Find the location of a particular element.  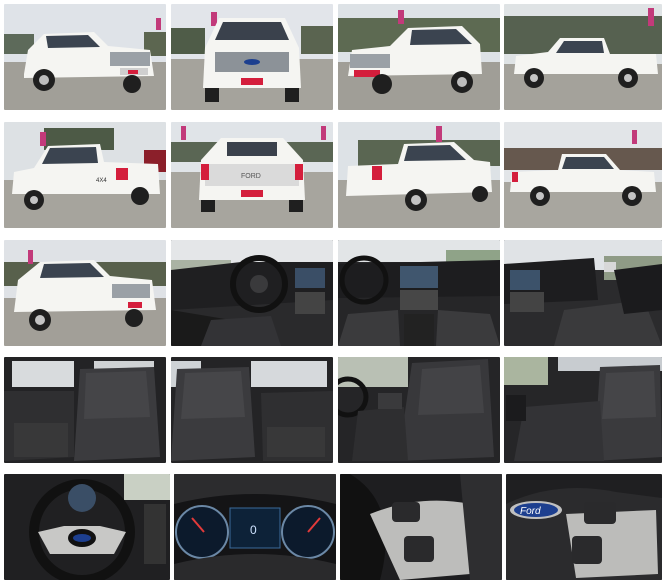

photo-thumb-rear-right is located at coordinates (419, 175).